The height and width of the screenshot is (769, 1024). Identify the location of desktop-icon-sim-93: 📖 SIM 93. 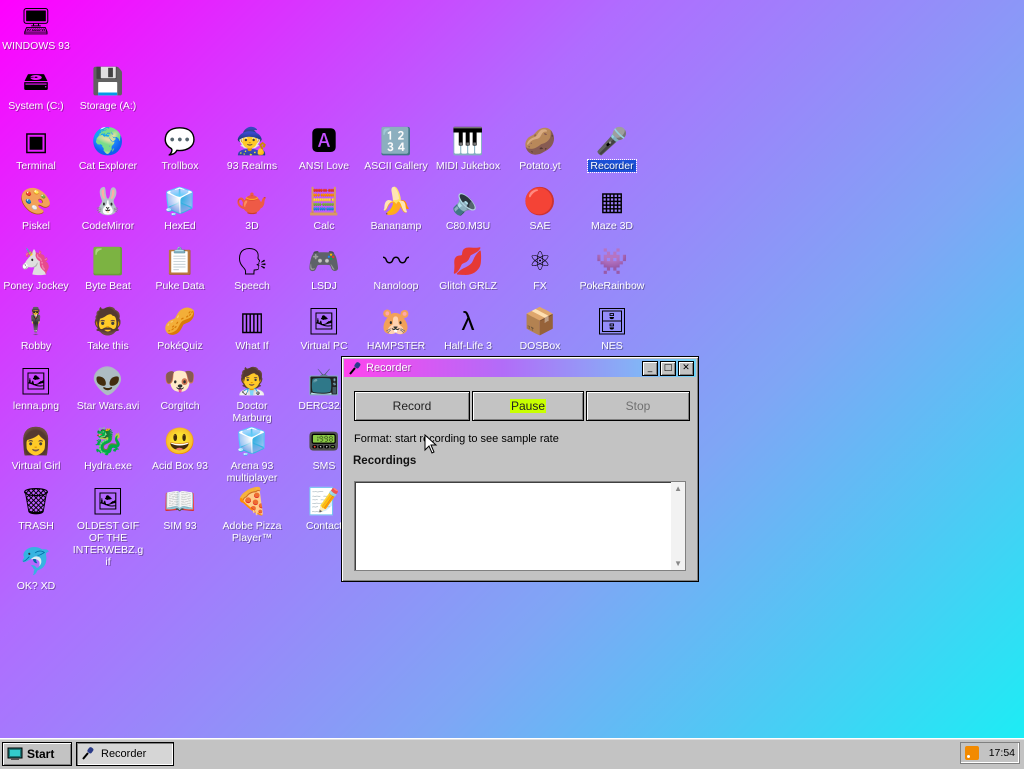
(180, 508).